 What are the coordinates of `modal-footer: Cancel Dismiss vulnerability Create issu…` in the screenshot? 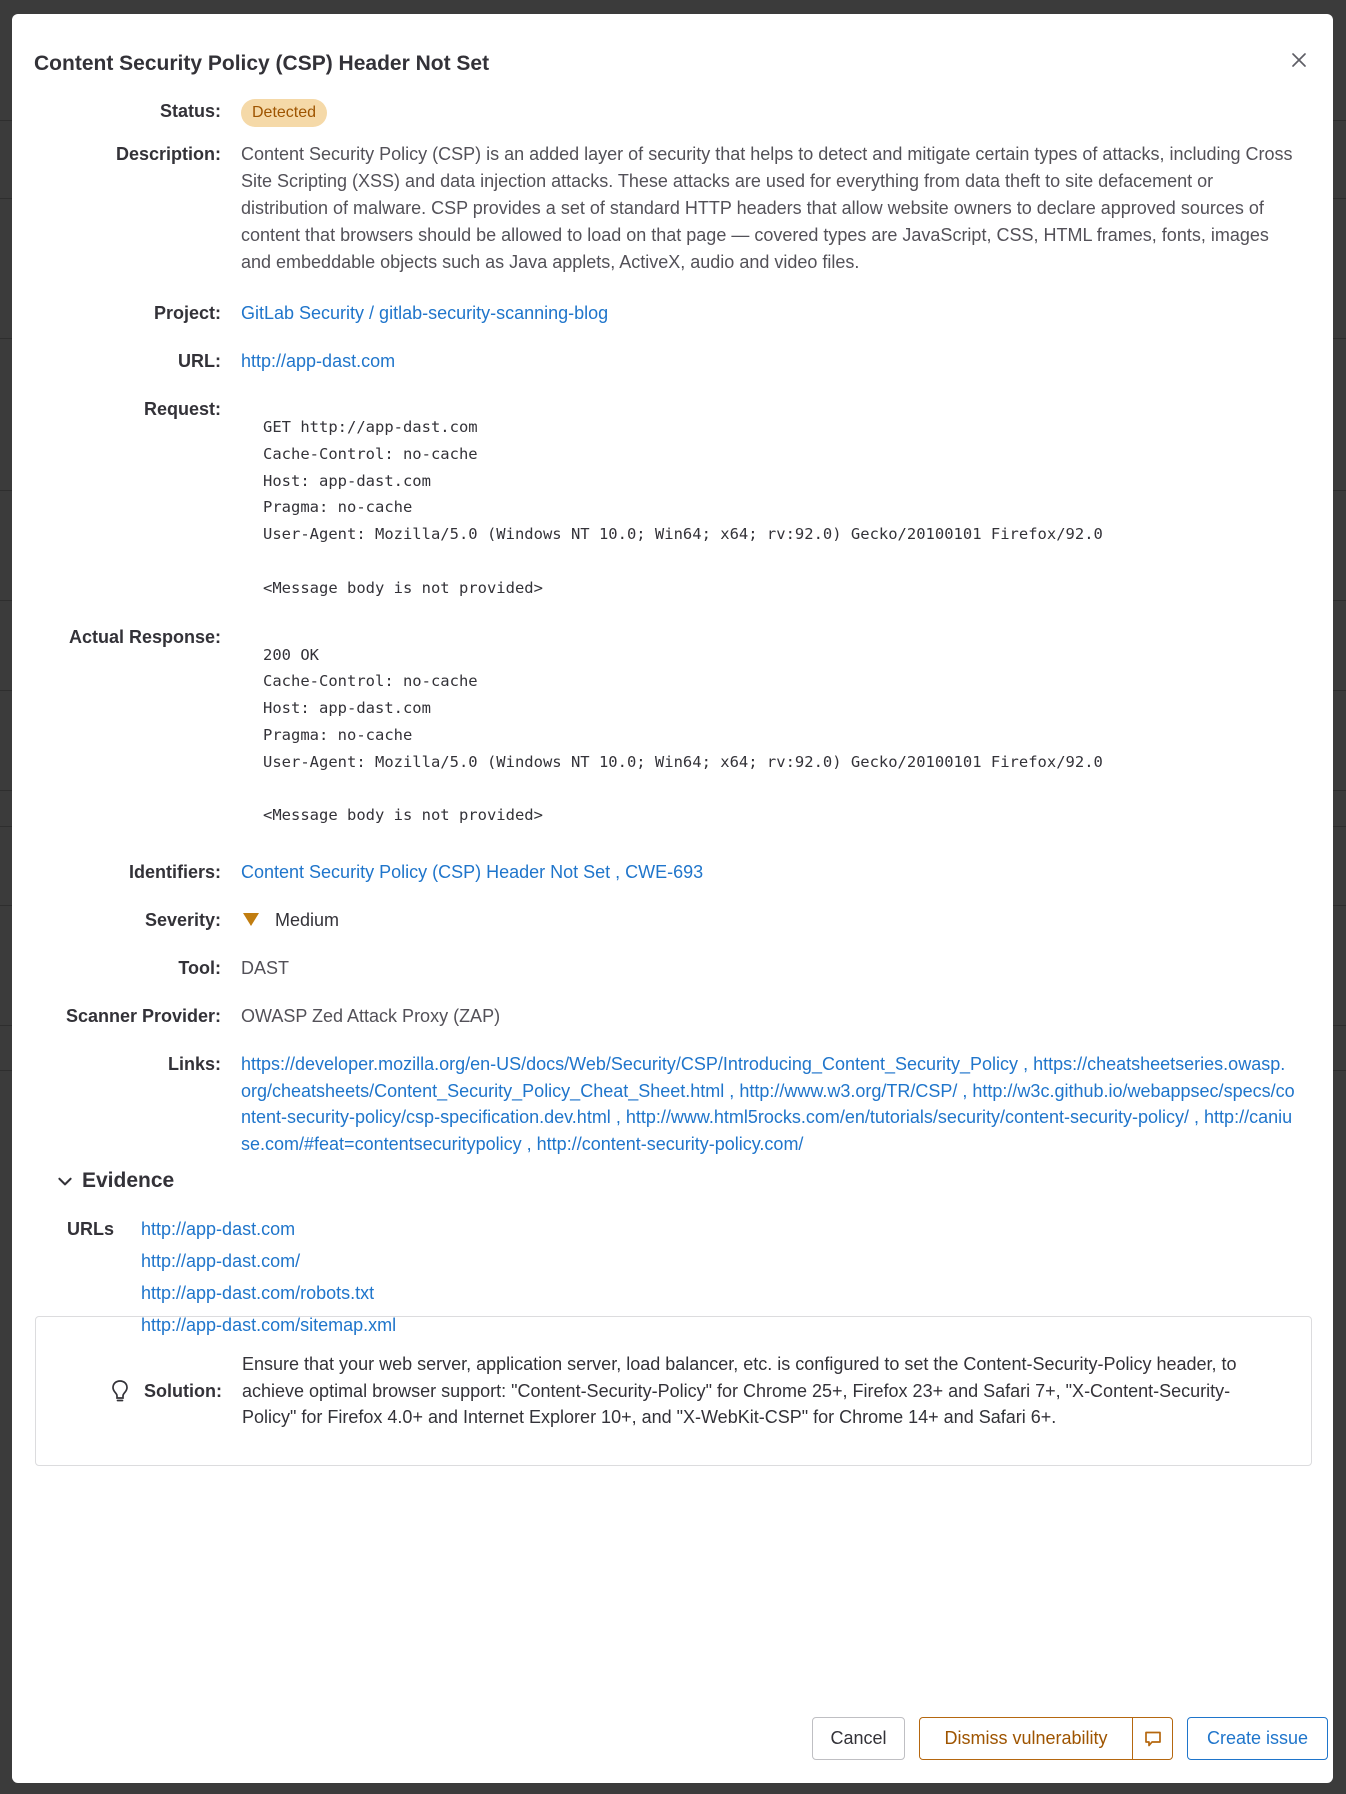 It's located at (1070, 1738).